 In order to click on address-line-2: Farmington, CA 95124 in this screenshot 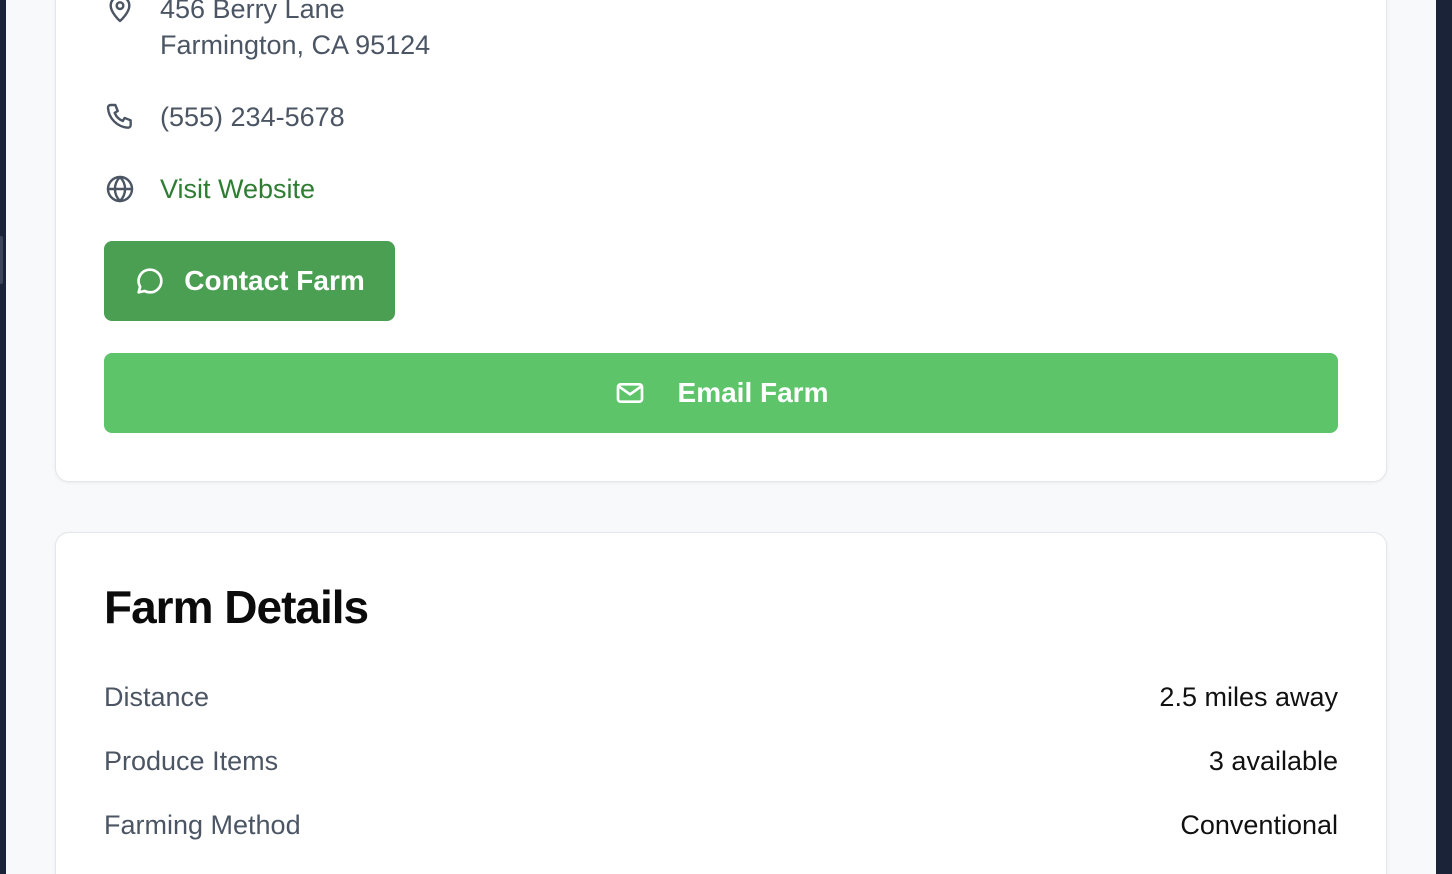, I will do `click(295, 45)`.